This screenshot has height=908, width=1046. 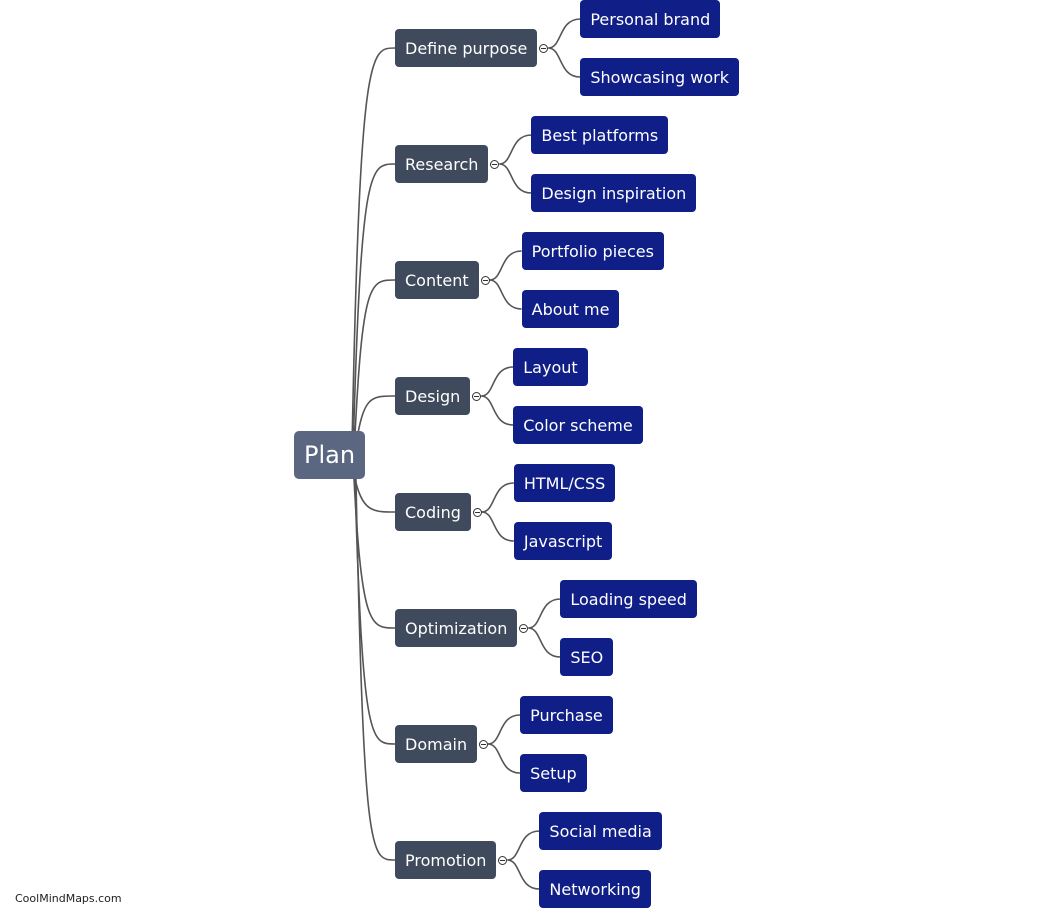 I want to click on leaf-node-label: Layout, so click(x=550, y=367).